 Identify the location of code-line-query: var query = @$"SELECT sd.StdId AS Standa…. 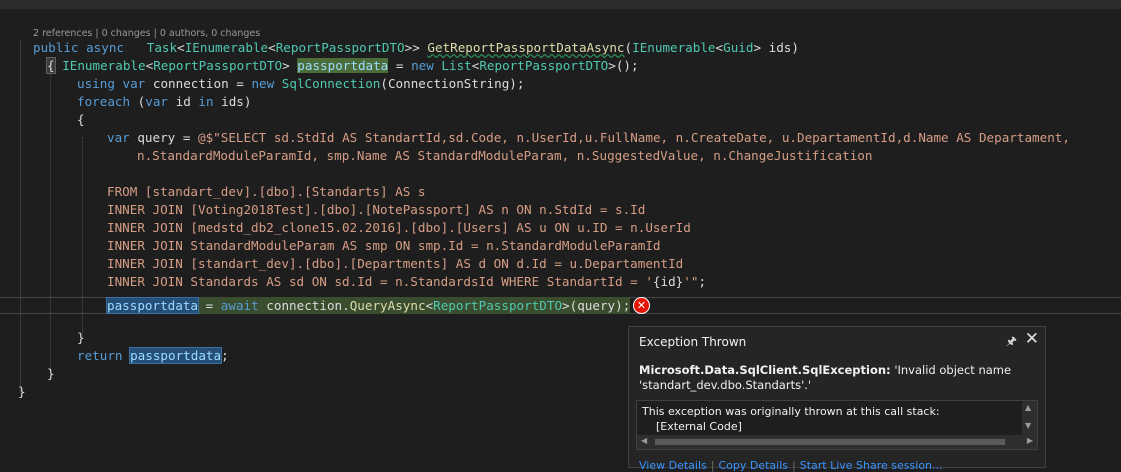
(588, 138).